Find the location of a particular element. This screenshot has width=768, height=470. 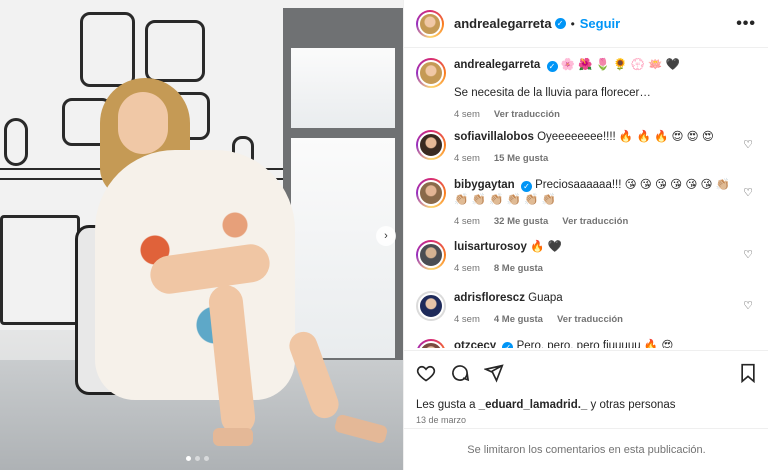

comment-button is located at coordinates (460, 373).